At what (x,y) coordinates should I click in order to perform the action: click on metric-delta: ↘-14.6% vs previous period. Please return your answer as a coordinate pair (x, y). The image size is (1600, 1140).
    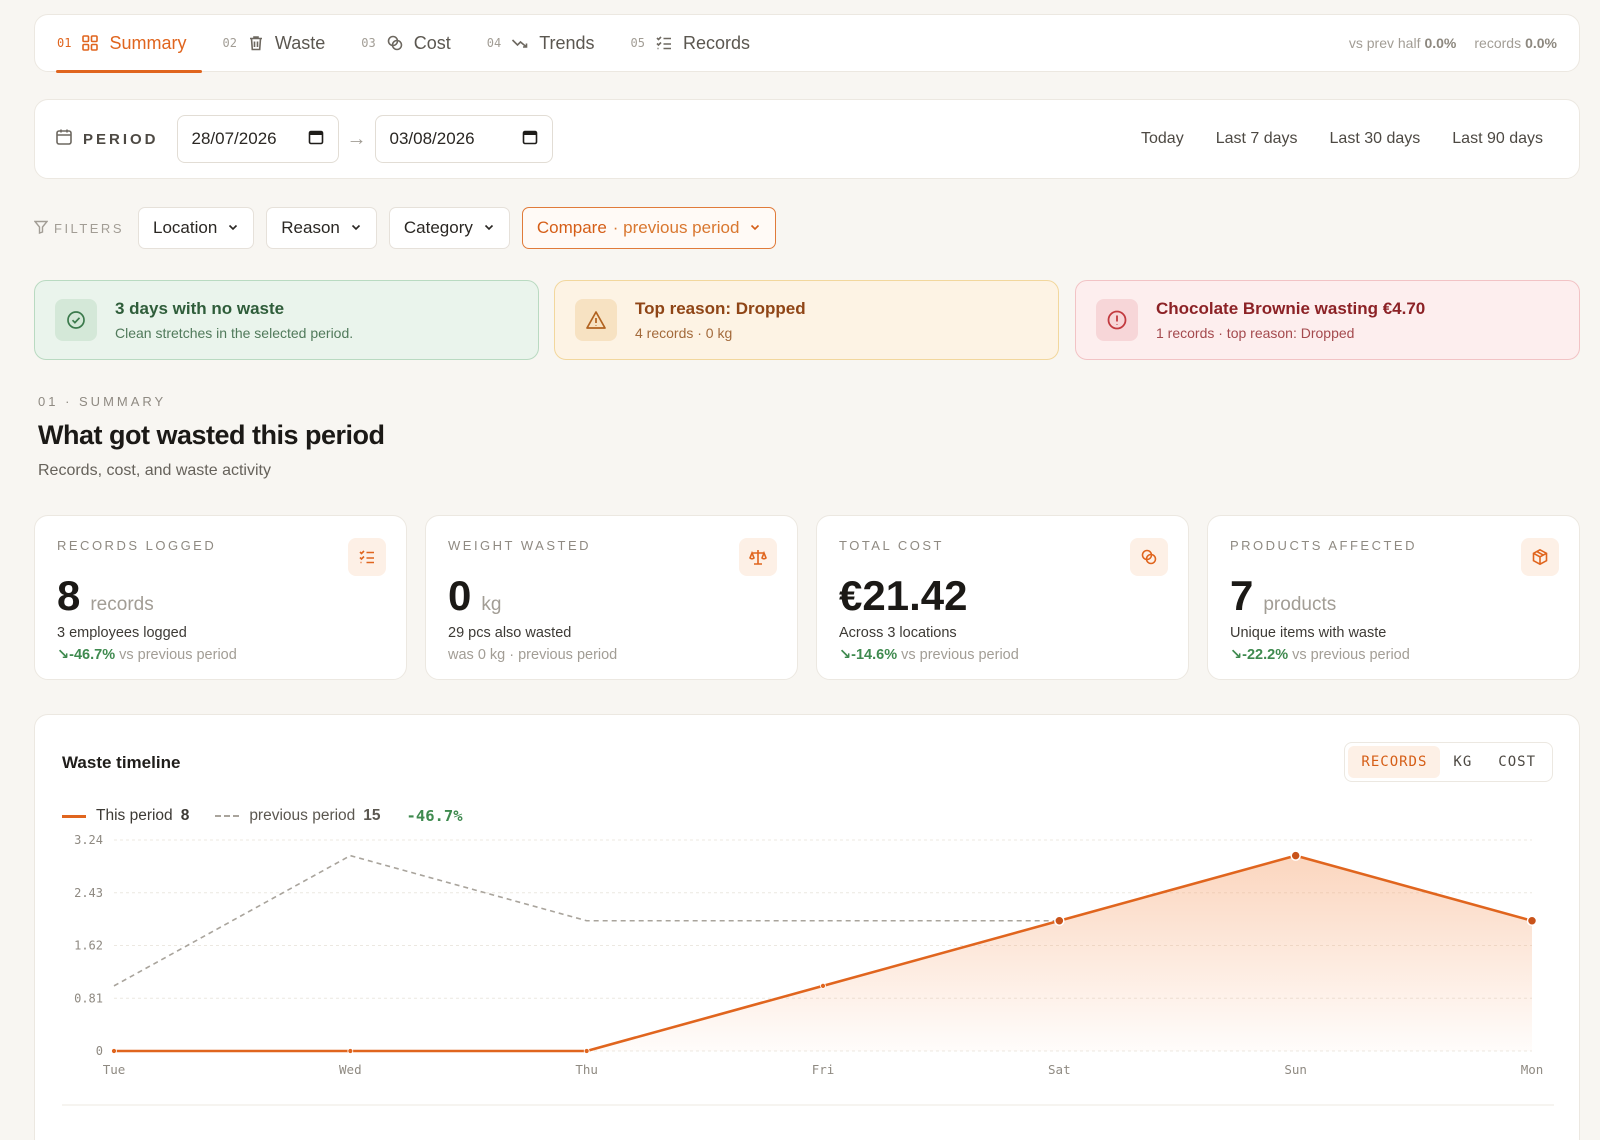
    Looking at the image, I should click on (1002, 655).